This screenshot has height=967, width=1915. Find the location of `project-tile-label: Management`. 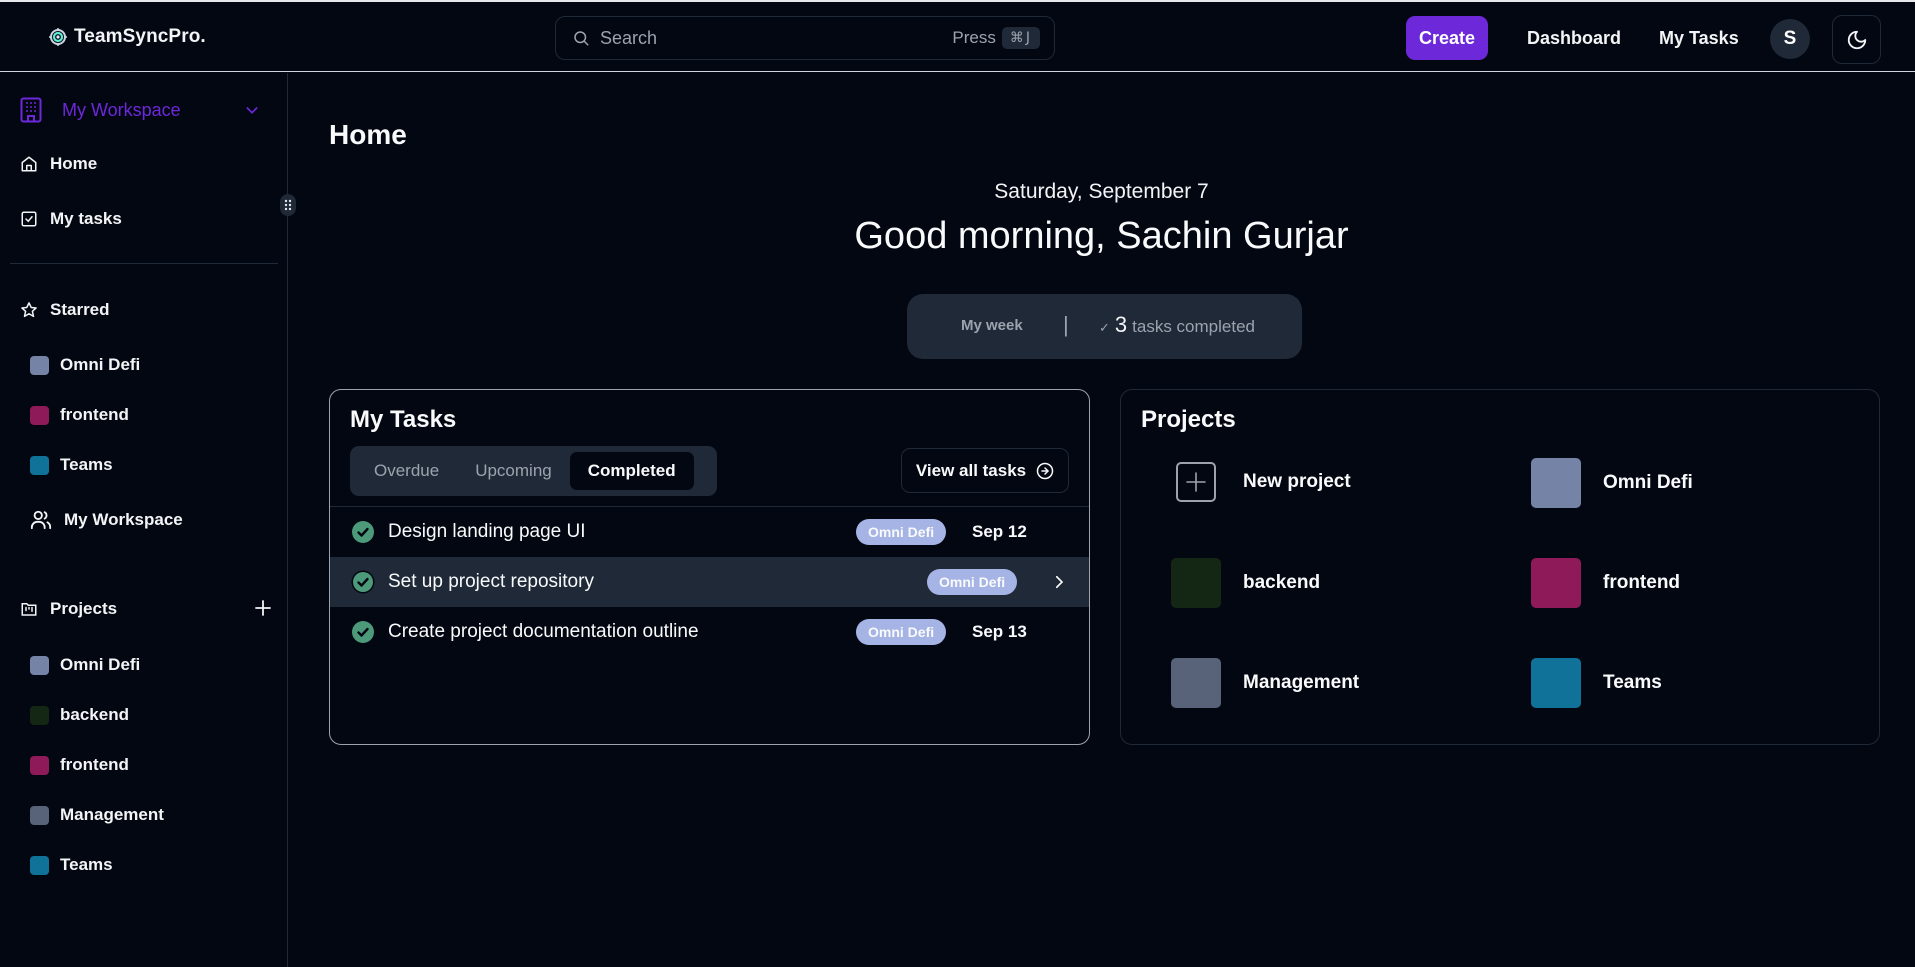

project-tile-label: Management is located at coordinates (1301, 682).